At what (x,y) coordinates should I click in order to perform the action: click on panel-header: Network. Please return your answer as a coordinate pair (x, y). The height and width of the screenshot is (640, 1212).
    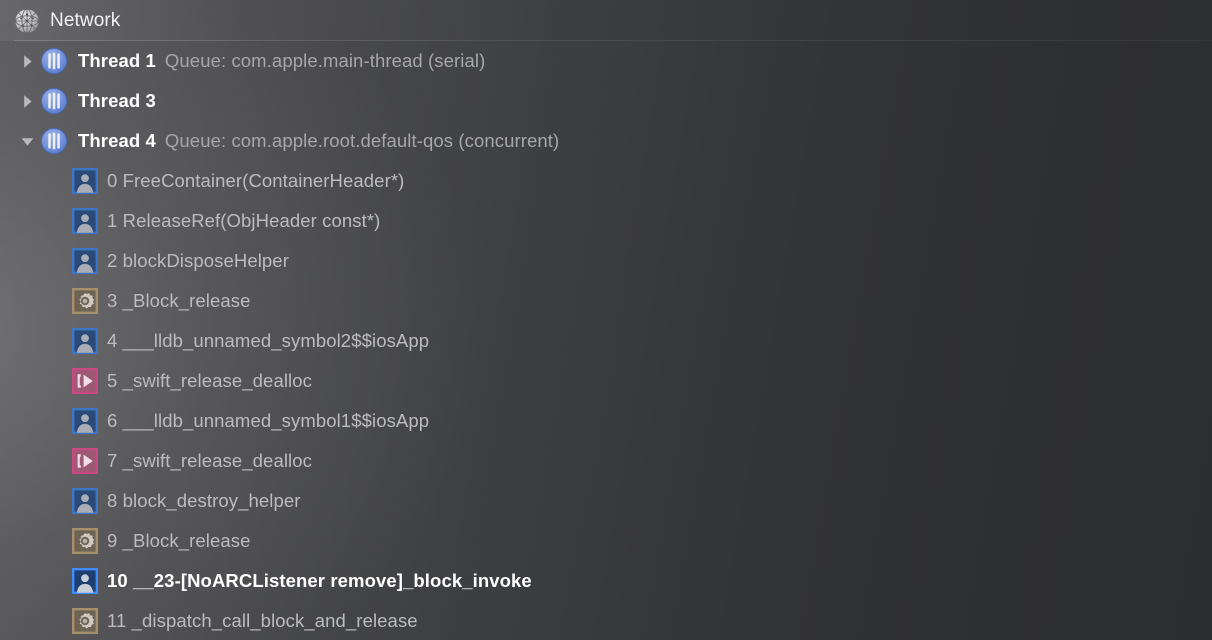
    Looking at the image, I should click on (606, 20).